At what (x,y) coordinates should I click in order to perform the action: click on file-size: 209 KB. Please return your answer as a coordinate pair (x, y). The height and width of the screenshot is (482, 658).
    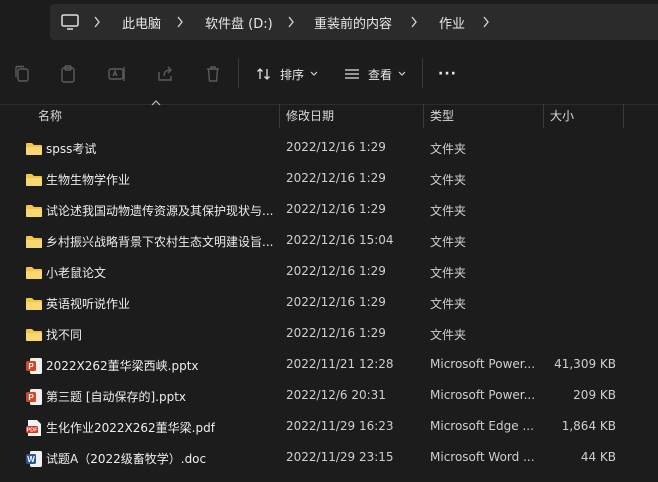
    Looking at the image, I should click on (594, 395).